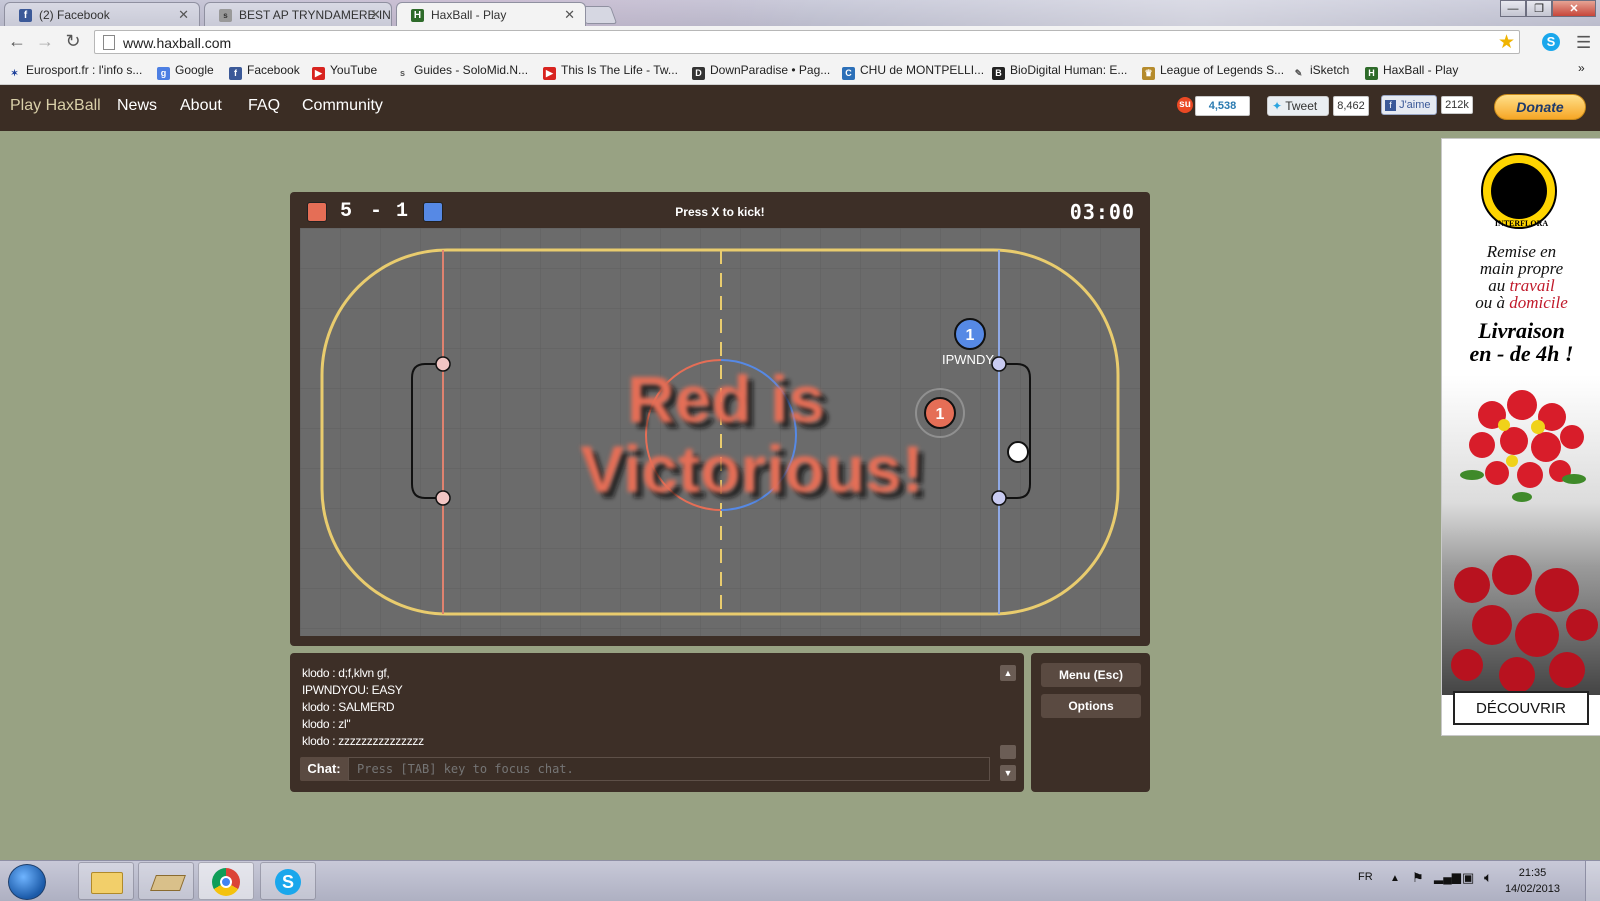 The height and width of the screenshot is (901, 1600). Describe the element at coordinates (346, 673) in the screenshot. I see `chat-message: klodo : d;f,klvn gf,` at that location.